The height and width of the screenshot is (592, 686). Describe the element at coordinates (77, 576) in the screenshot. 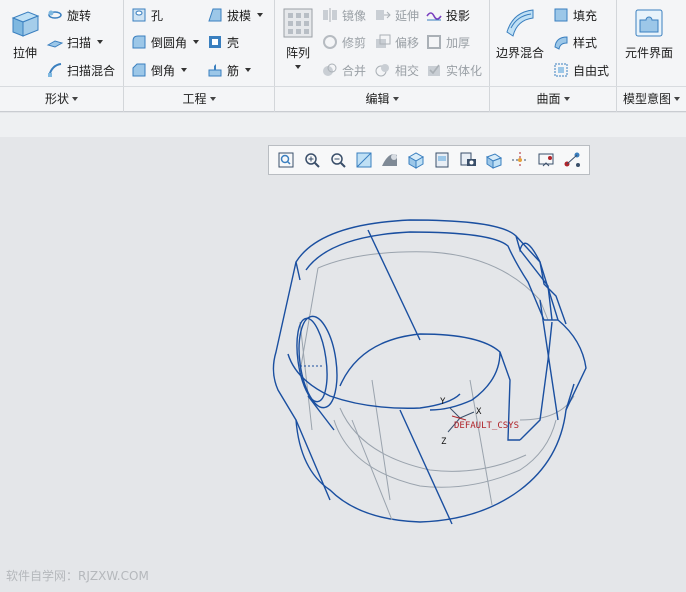

I see `watermark: 软件自学网：RJZXW.COM` at that location.